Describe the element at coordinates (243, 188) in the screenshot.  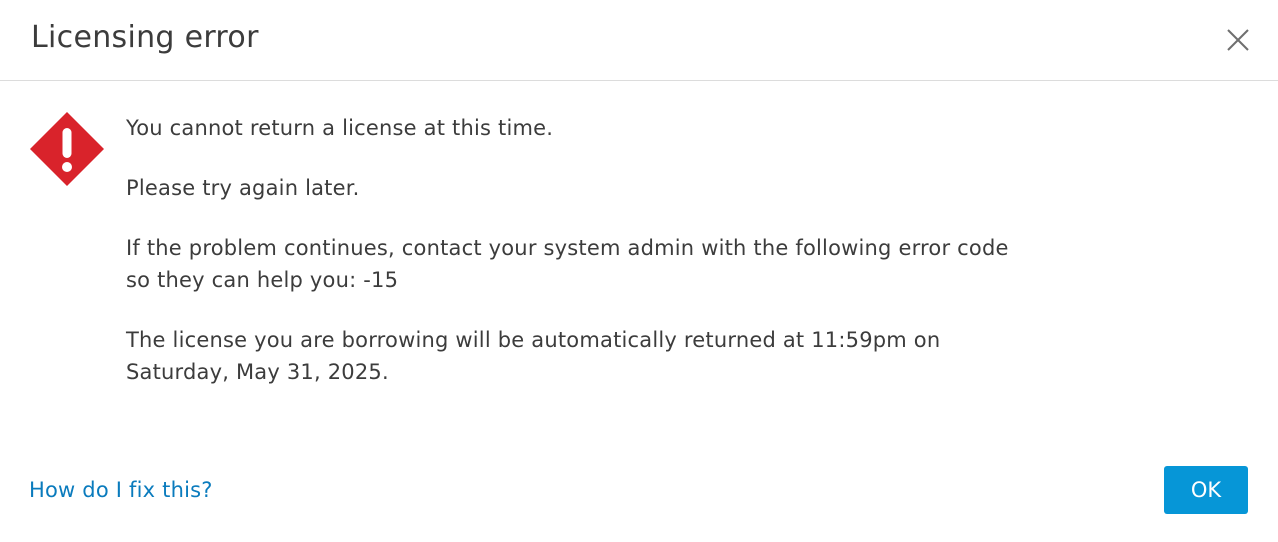
I see `message-line-retry: Please try again later.` at that location.